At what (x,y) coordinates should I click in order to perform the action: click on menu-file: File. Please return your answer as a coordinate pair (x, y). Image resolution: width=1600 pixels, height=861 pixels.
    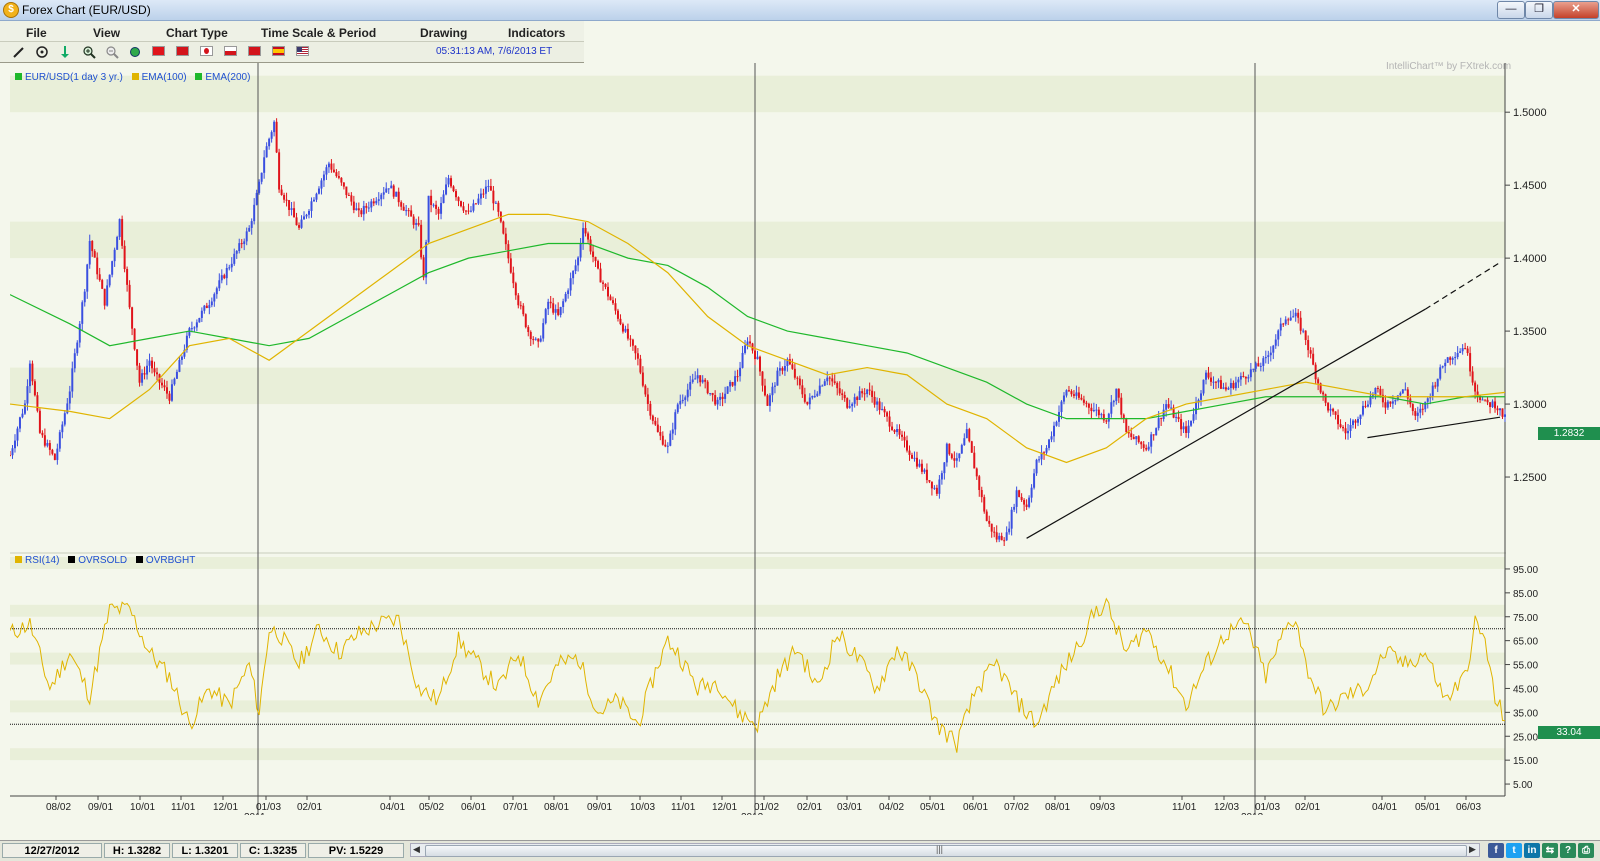
    Looking at the image, I should click on (36, 33).